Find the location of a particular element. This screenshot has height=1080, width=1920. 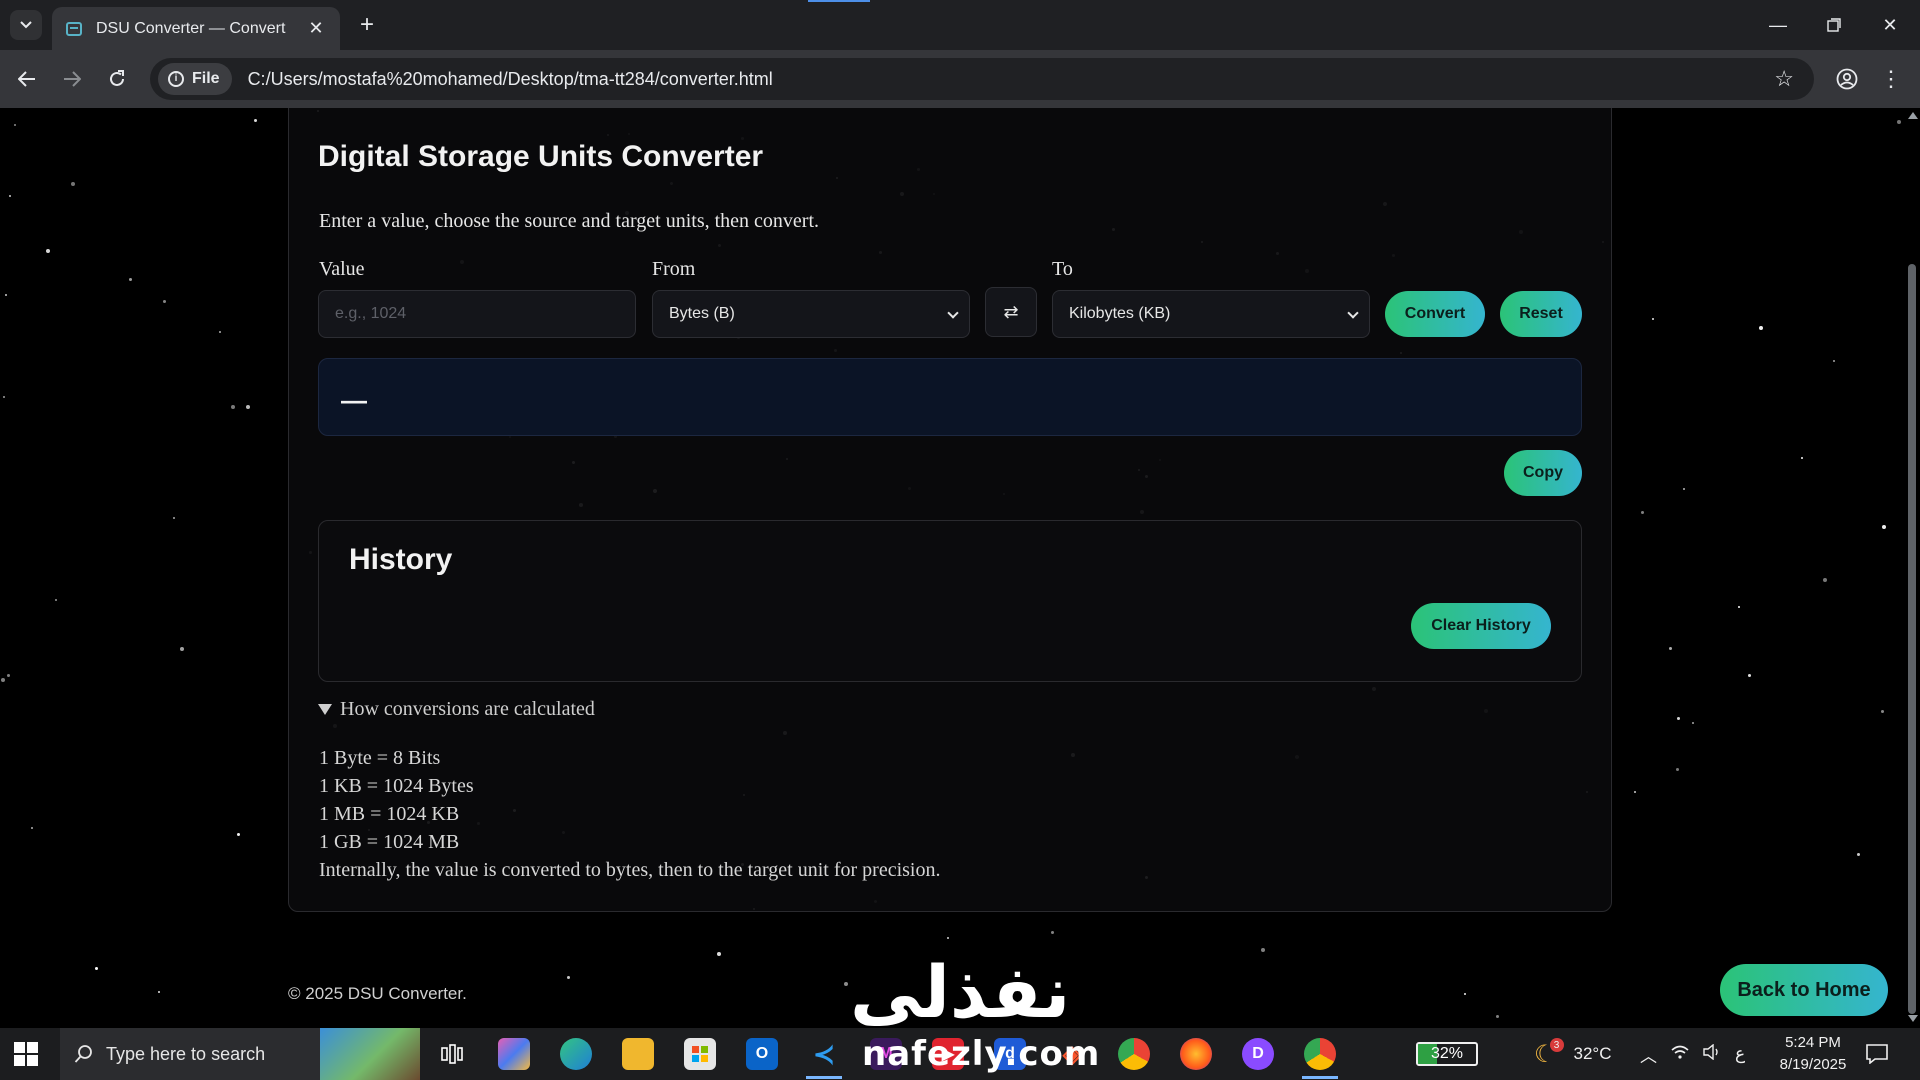

scroll-up-arrow-icon is located at coordinates (1913, 115).